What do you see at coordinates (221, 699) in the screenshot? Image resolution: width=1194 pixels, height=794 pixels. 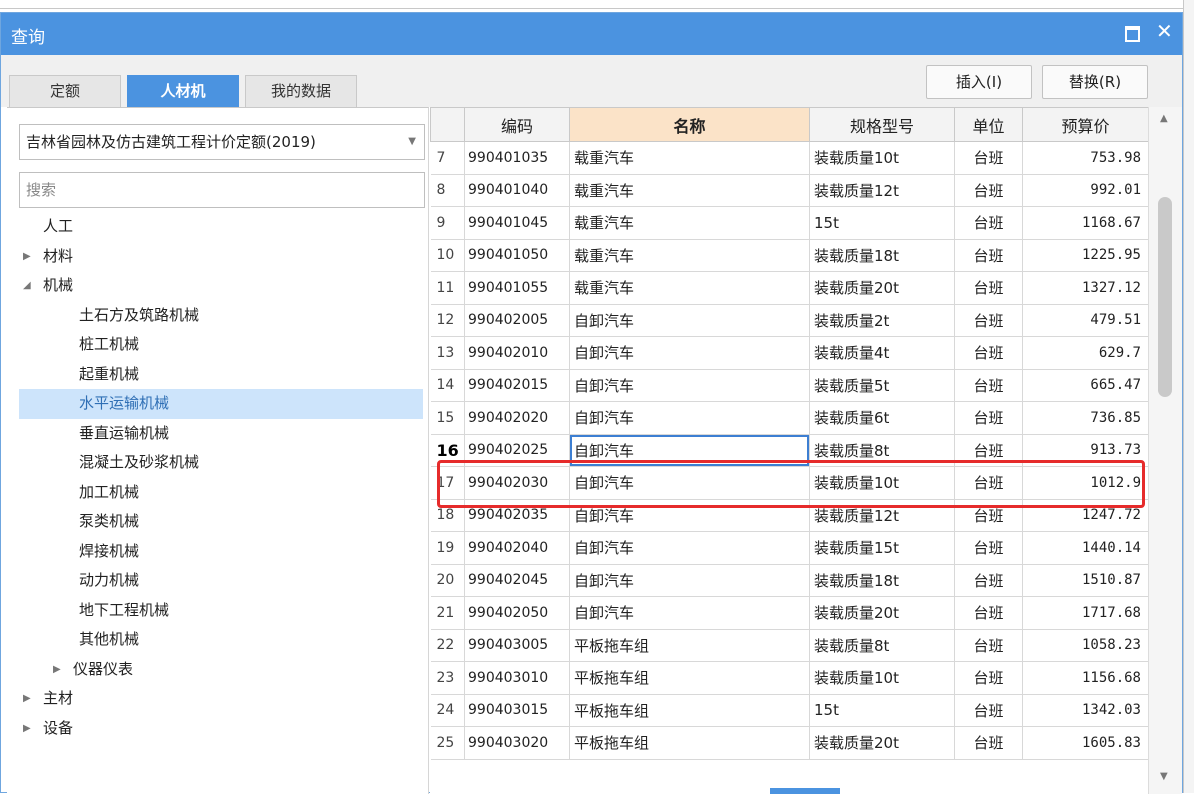 I see `tree-item: ▶ 主材` at bounding box center [221, 699].